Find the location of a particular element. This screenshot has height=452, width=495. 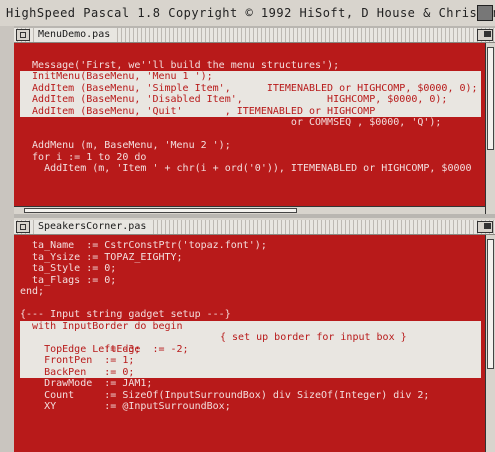

window-title: SpeakersCorner.pas is located at coordinates (92, 227).